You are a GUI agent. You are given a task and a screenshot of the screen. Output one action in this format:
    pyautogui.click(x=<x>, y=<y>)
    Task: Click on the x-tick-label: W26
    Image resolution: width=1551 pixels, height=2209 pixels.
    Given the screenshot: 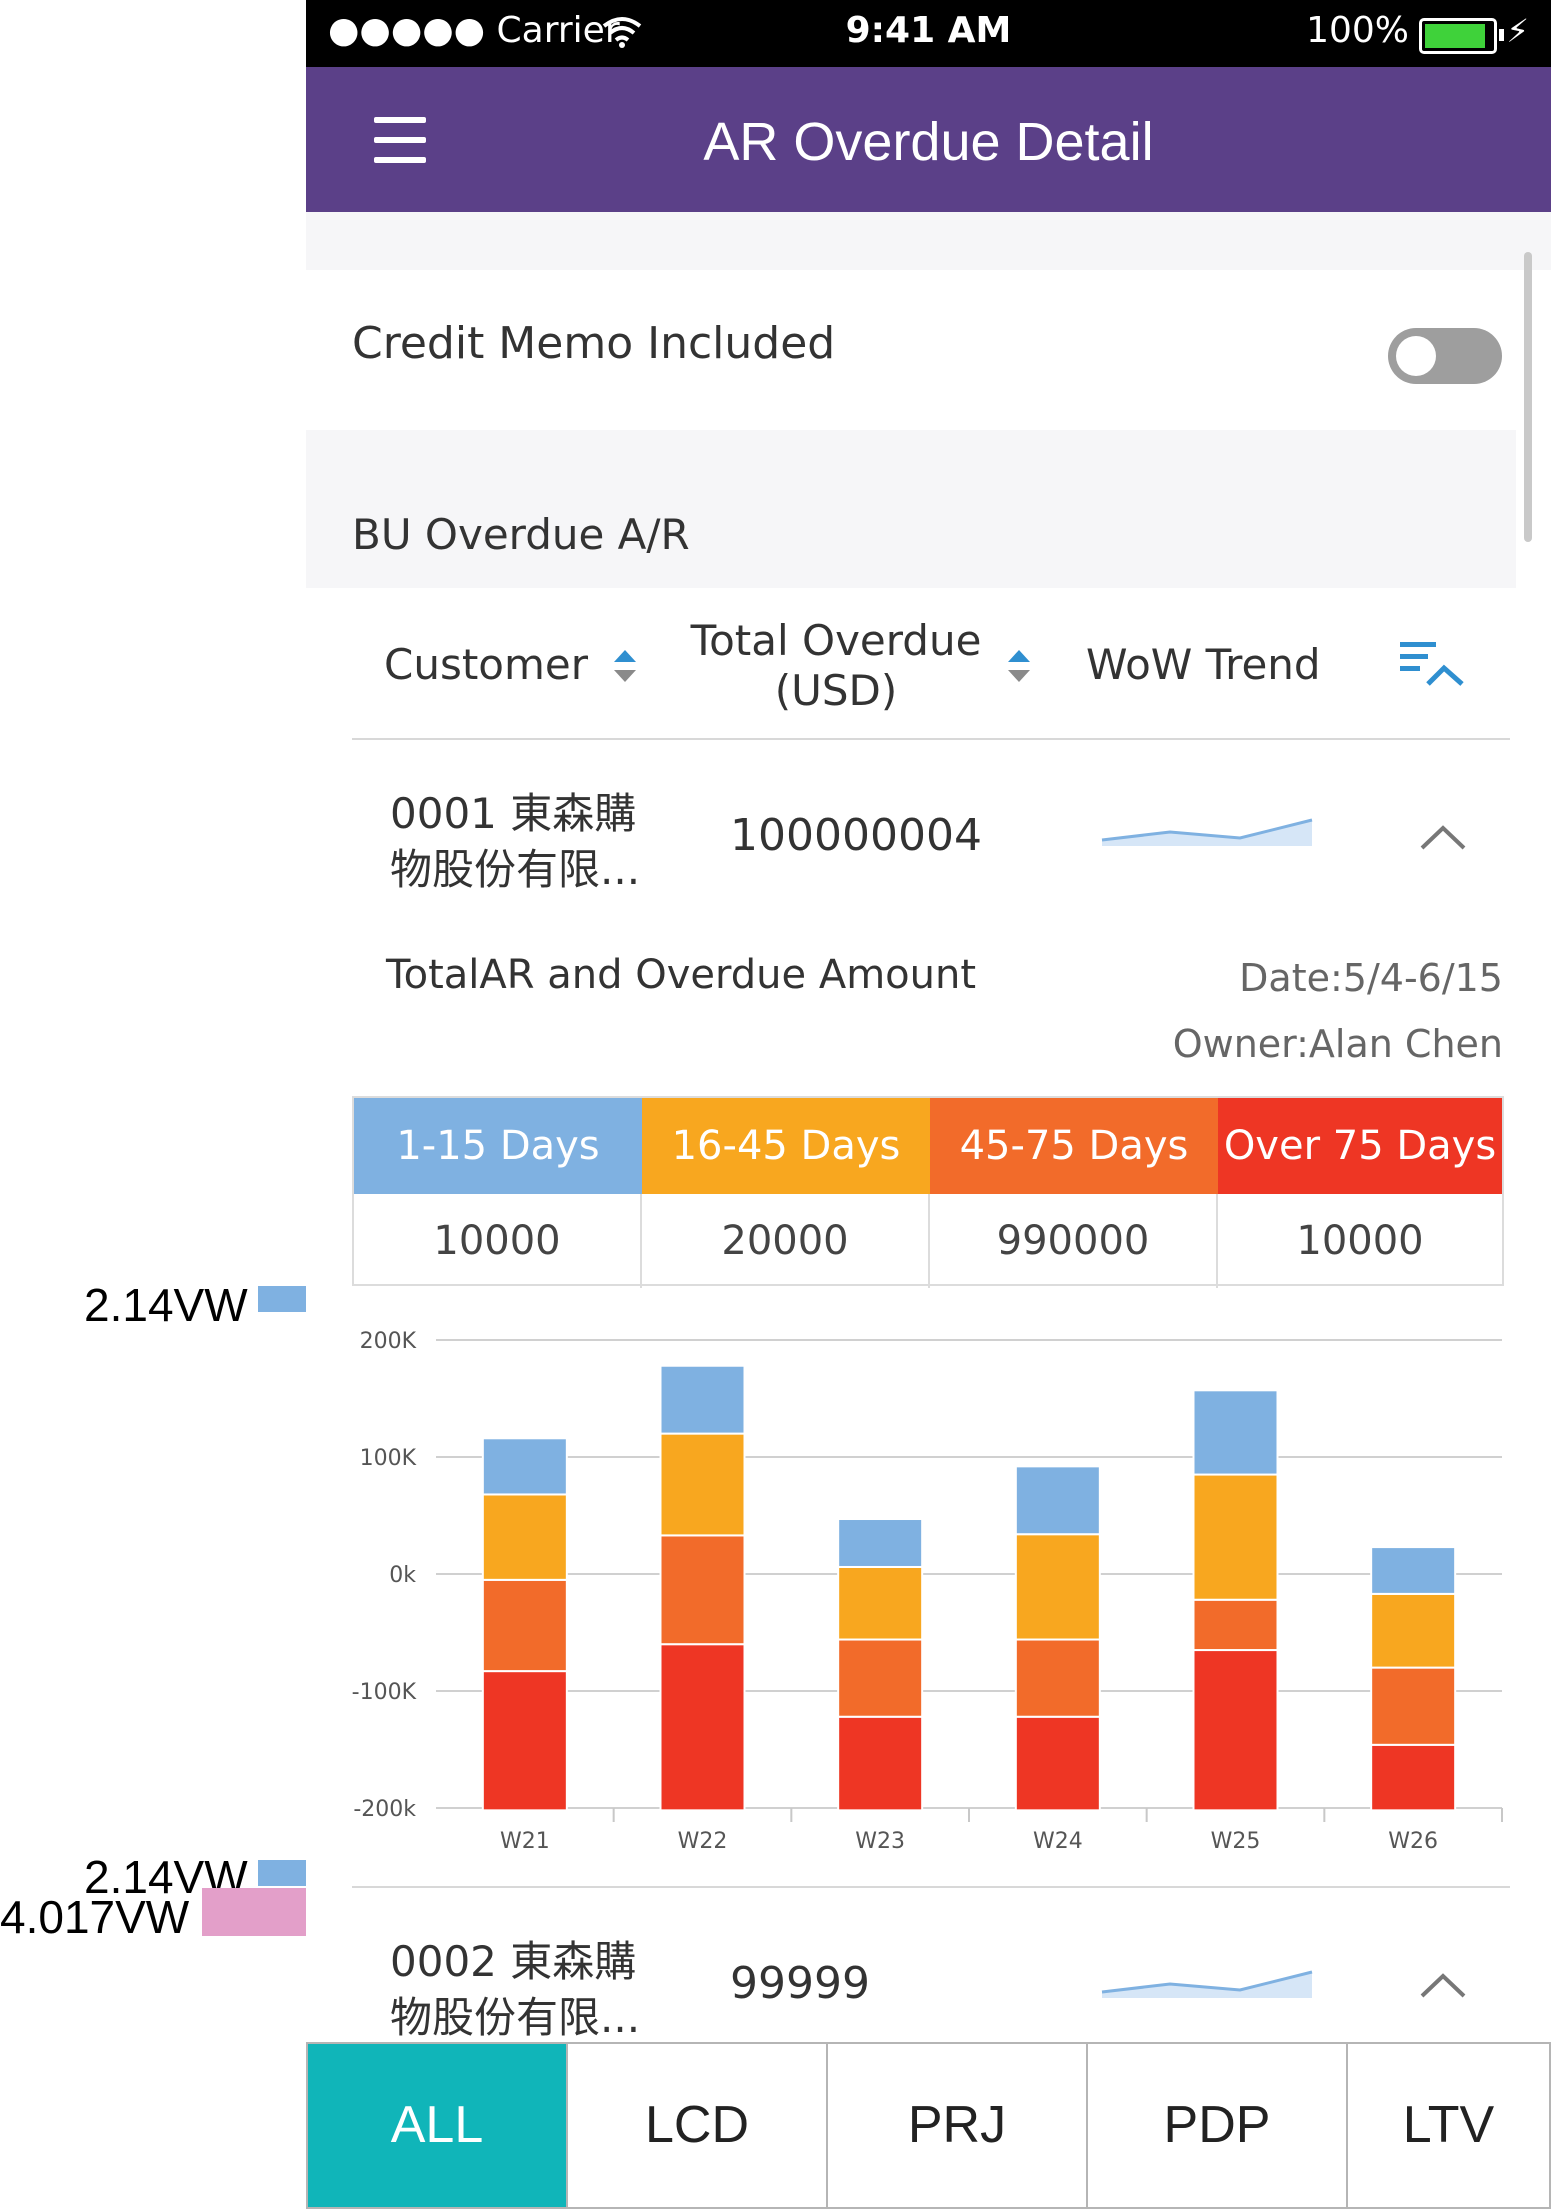 What is the action you would take?
    pyautogui.click(x=1413, y=1841)
    